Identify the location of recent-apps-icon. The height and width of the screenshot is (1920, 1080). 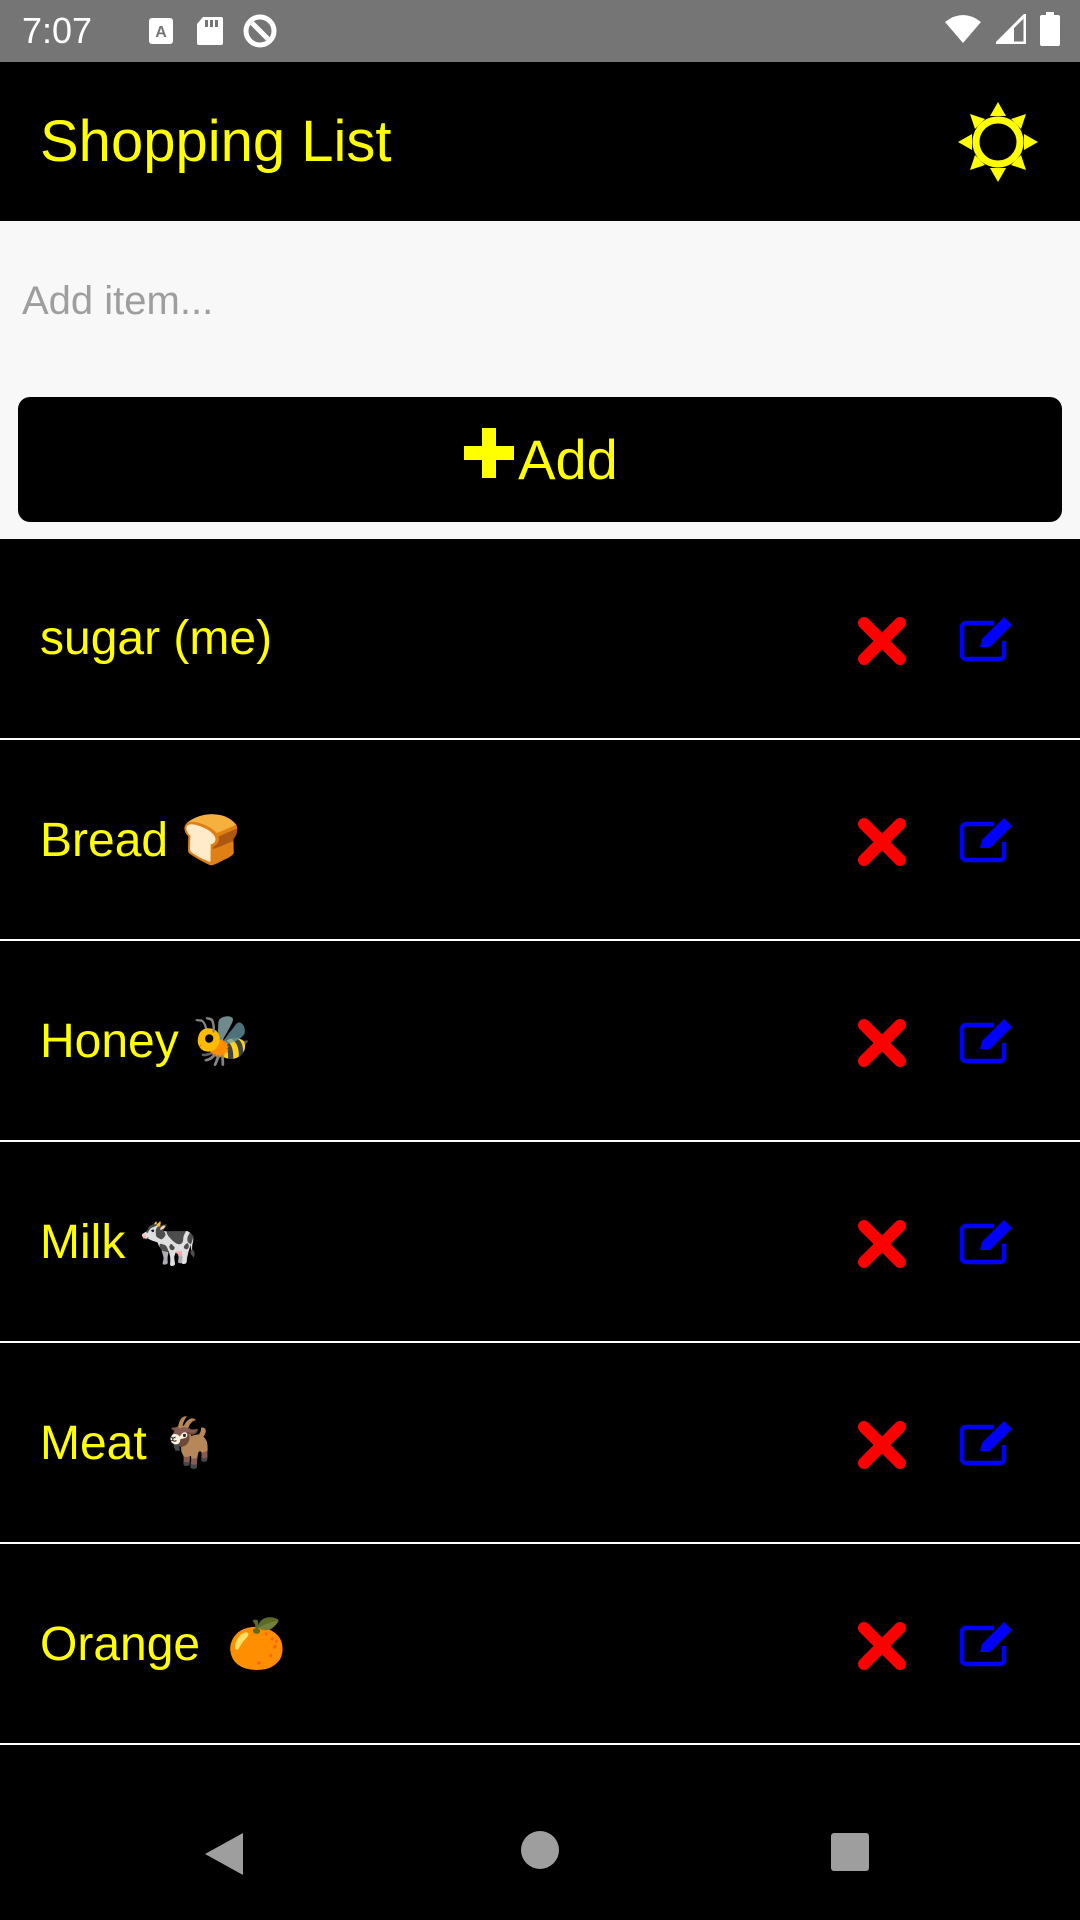
(850, 1852).